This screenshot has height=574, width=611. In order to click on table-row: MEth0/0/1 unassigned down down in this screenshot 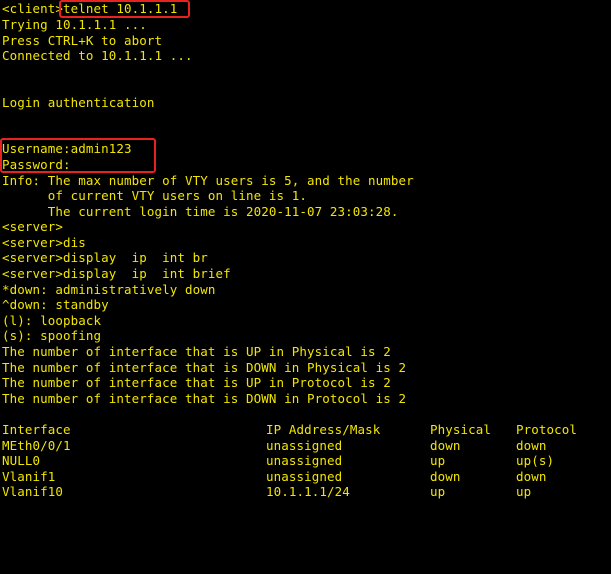, I will do `click(304, 445)`.